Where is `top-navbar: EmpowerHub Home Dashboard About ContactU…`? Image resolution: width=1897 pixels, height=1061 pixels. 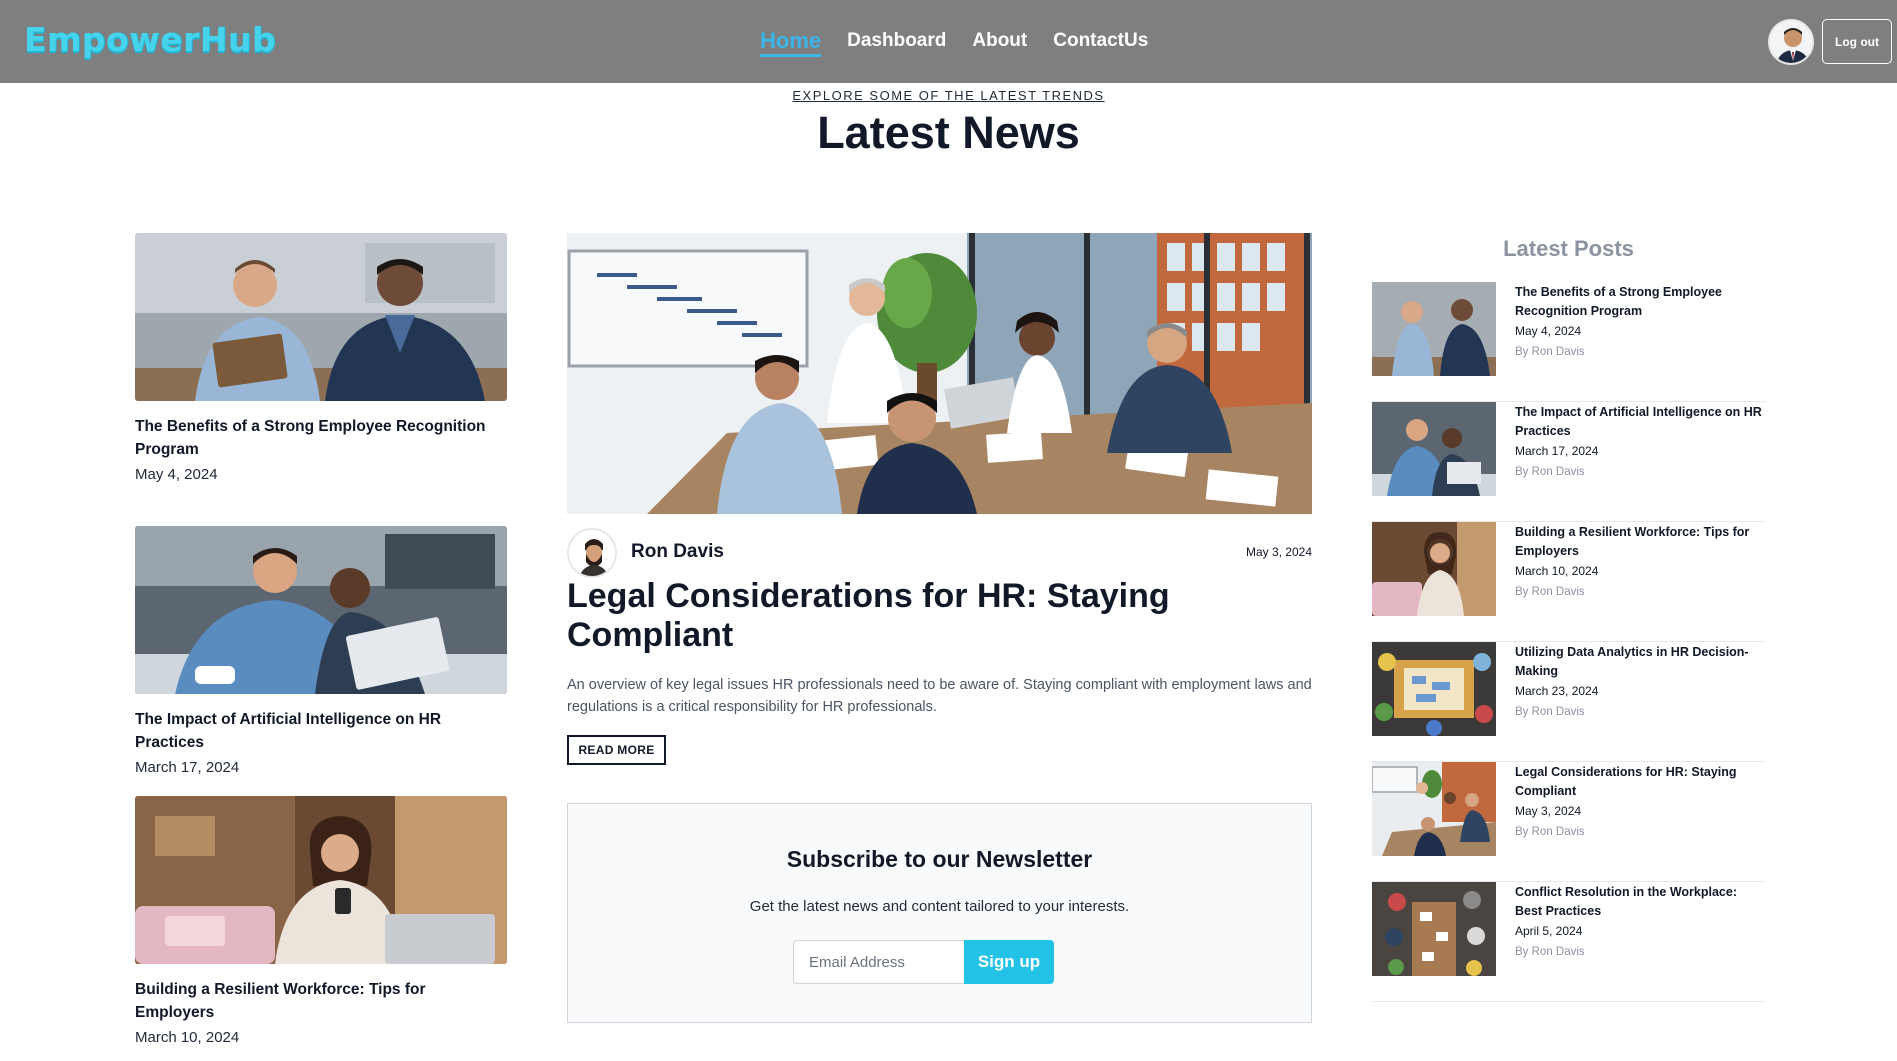
top-navbar: EmpowerHub Home Dashboard About ContactU… is located at coordinates (948, 41).